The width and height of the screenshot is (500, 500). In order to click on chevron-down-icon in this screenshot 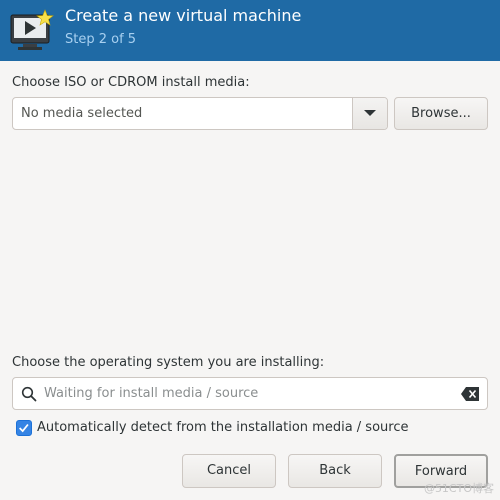, I will do `click(370, 113)`.